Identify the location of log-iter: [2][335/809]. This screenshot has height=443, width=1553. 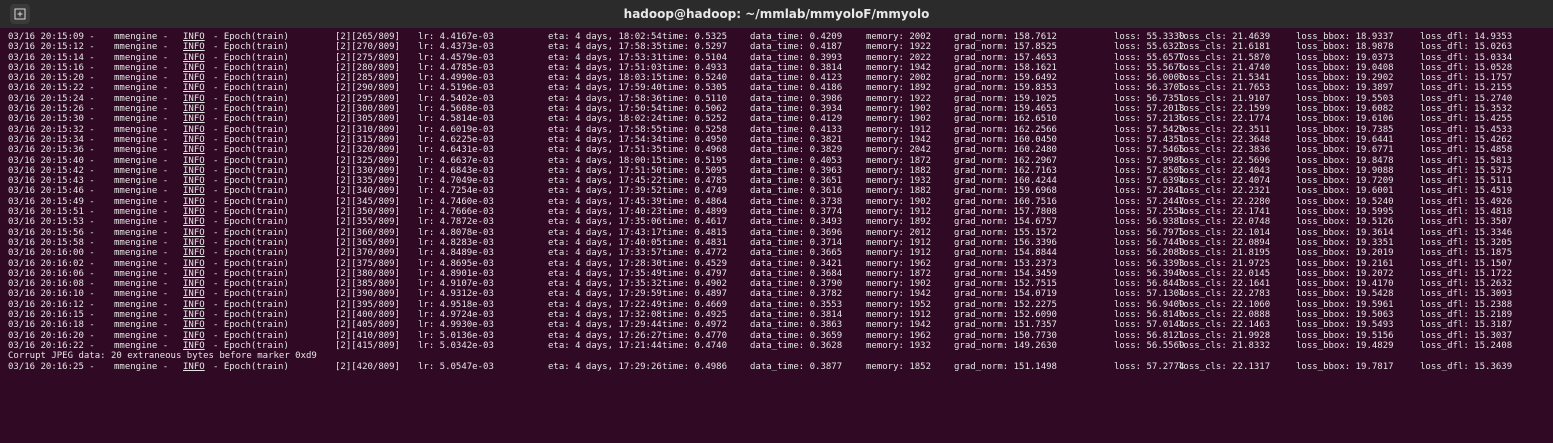
(368, 181).